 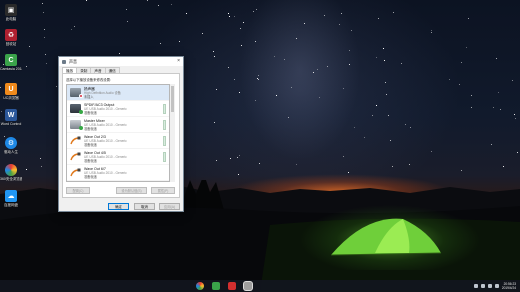 I want to click on ok-button: 确定, so click(x=118, y=206).